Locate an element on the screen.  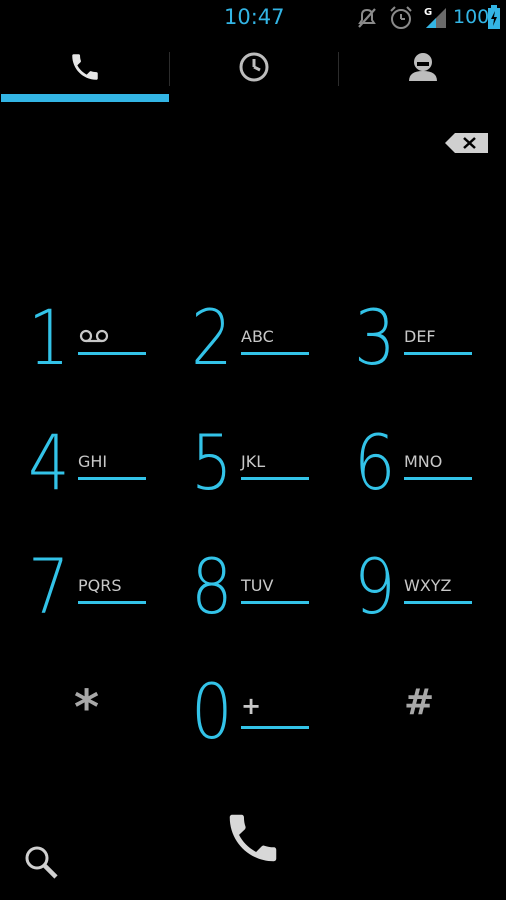
key-digit: 7 is located at coordinates (49, 586).